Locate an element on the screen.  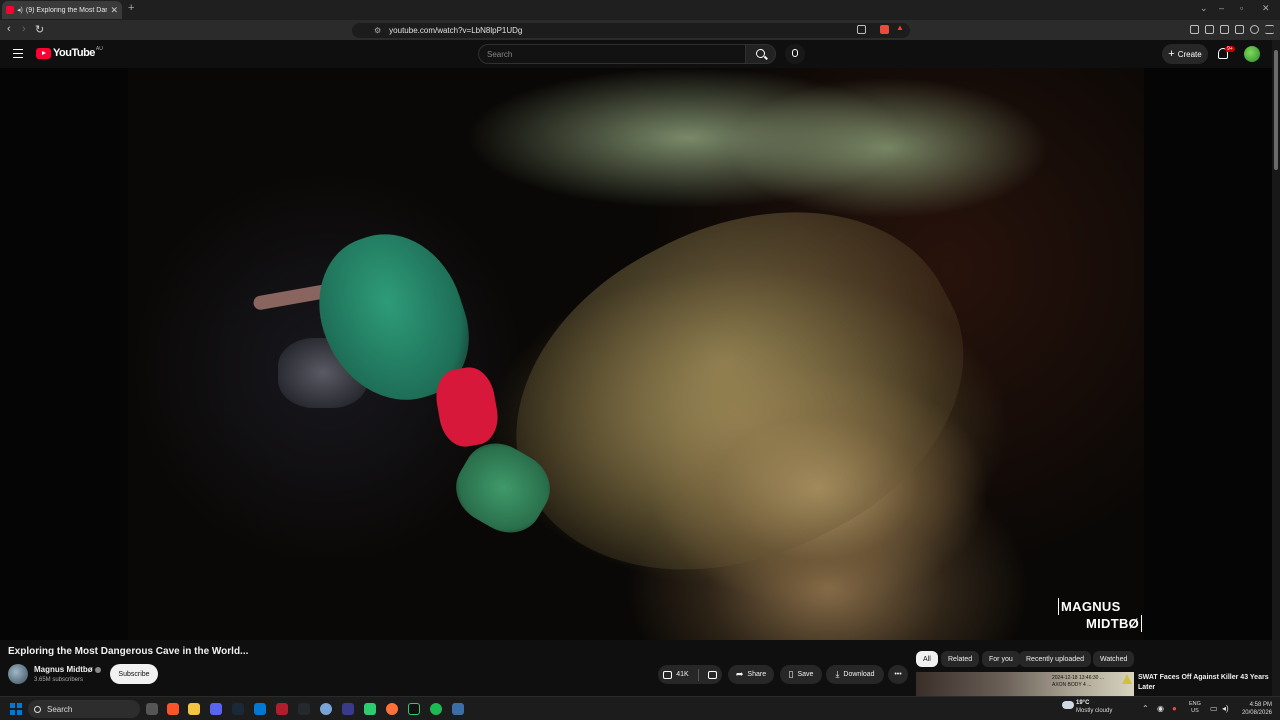
rewards-icon: ▲ is located at coordinates (900, 27).